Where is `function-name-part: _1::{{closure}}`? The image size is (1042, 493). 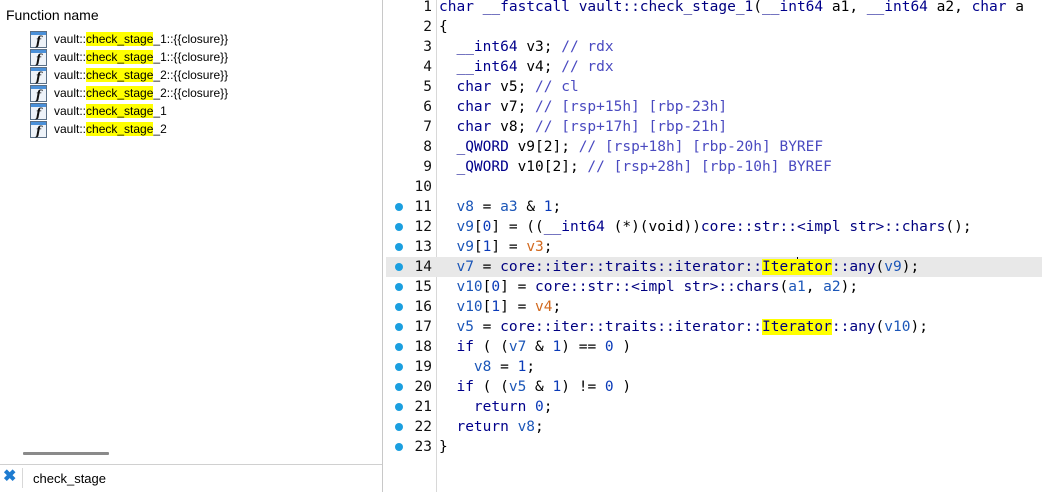 function-name-part: _1::{{closure}} is located at coordinates (191, 57).